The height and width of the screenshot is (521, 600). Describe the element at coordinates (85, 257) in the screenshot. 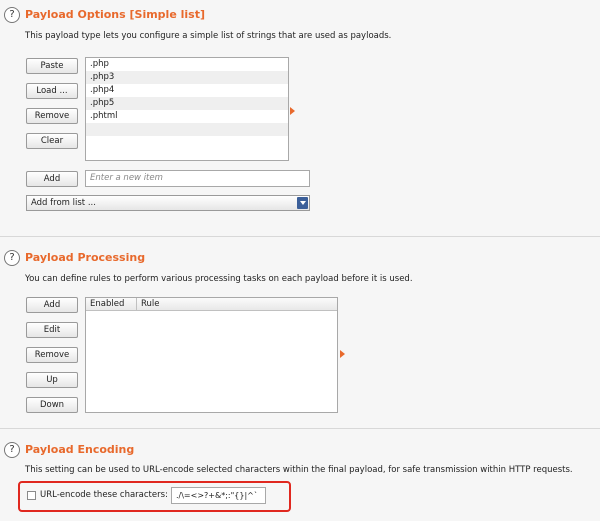

I see `payload-processing-title: Payload Processing` at that location.